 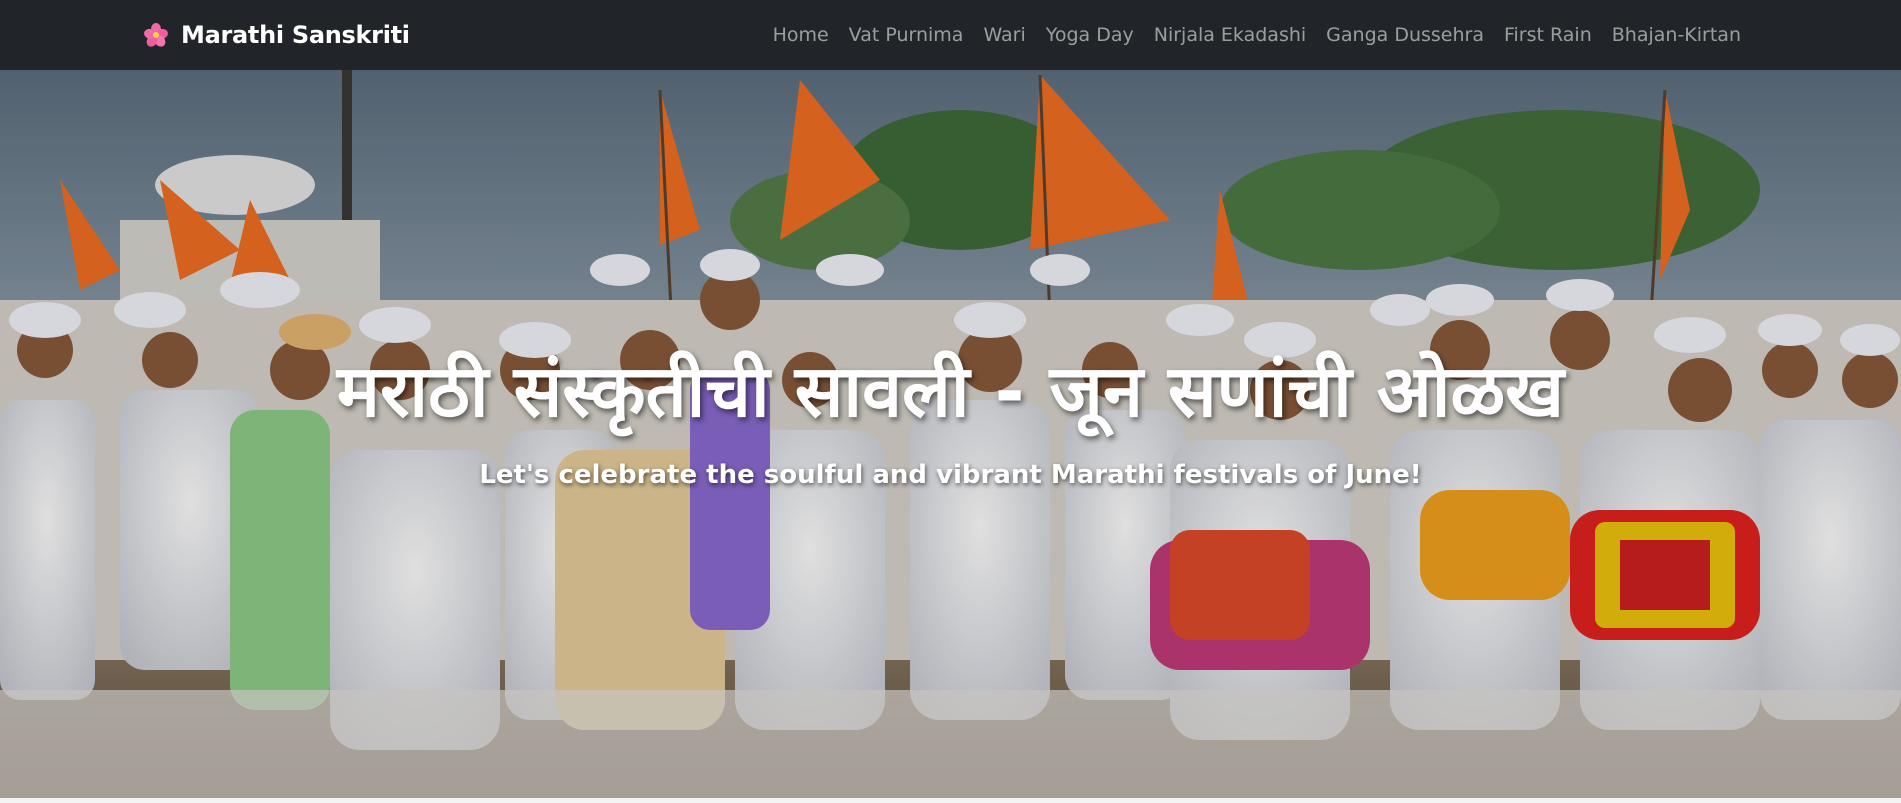 What do you see at coordinates (1004, 35) in the screenshot?
I see `nav-link-wari: Wari` at bounding box center [1004, 35].